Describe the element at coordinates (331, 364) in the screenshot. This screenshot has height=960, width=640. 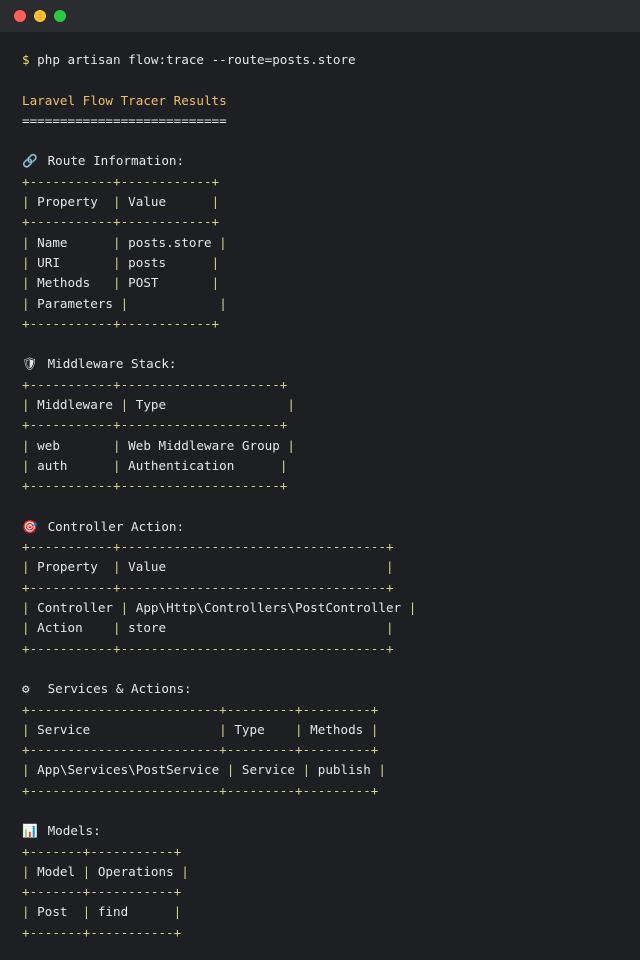
I see `section-title-middleware: 🛡 Middleware Stack:` at that location.